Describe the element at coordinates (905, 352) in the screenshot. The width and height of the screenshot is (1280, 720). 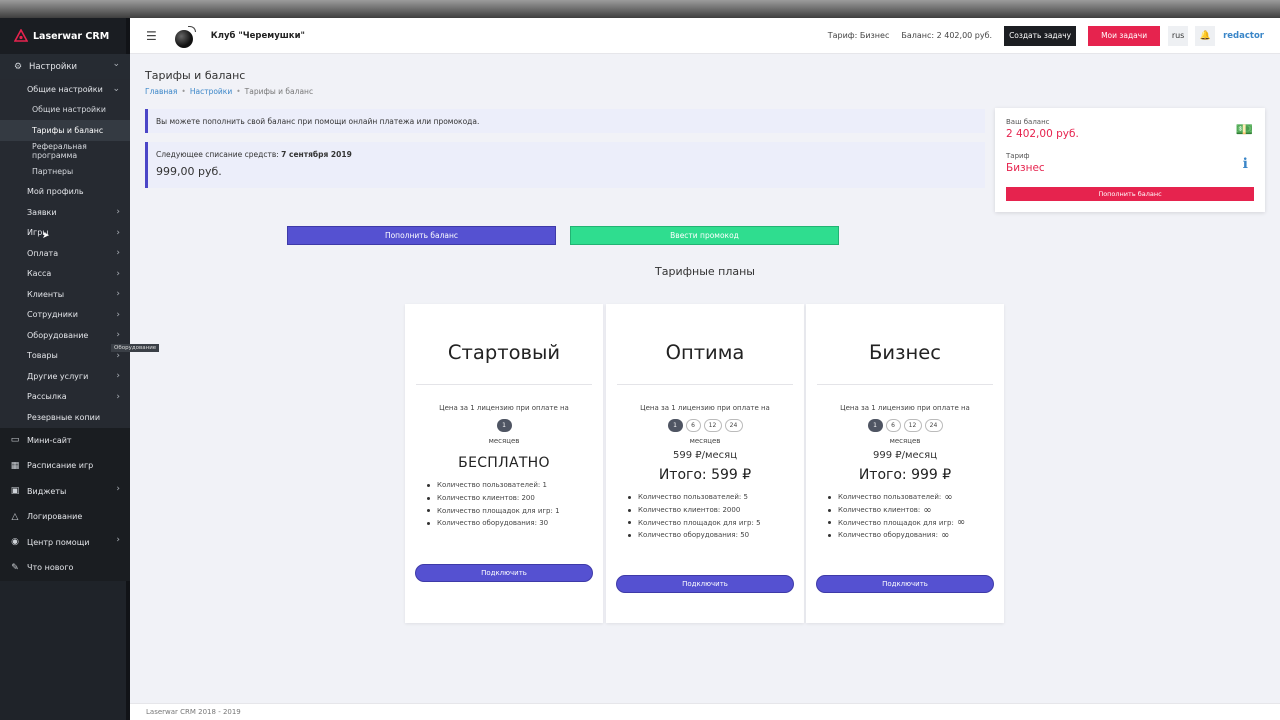
I see `plan-name: Бизнес` at that location.